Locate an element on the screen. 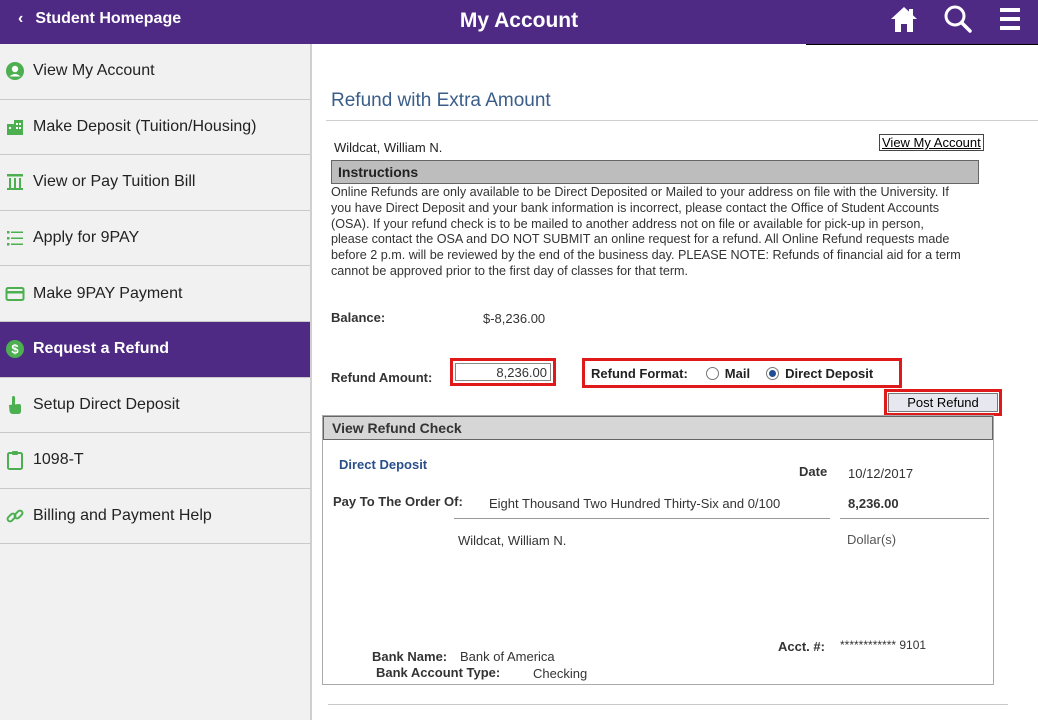  date-value: 10/12/2017 is located at coordinates (881, 473).